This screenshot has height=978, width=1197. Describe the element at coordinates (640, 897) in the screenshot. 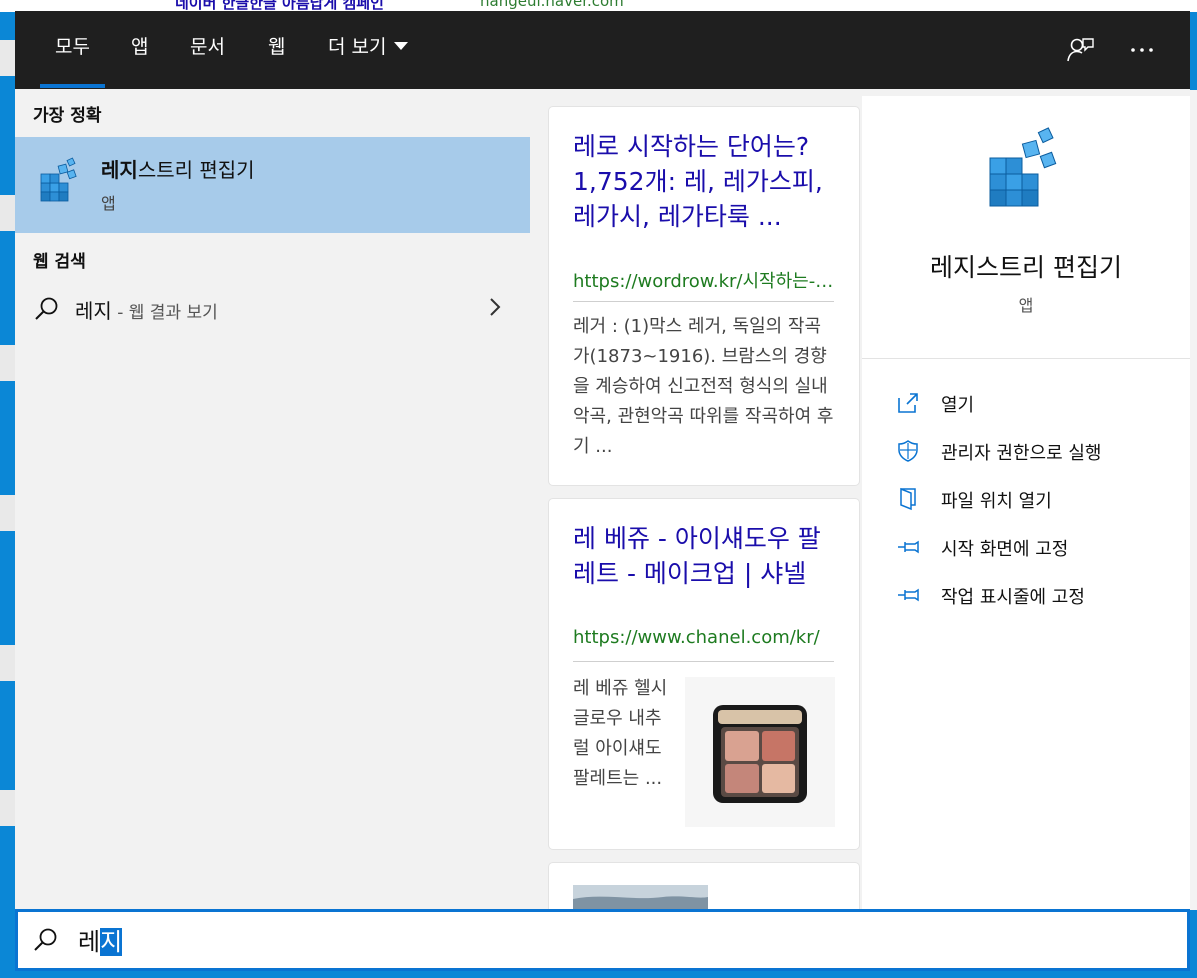

I see `web-result-thumbnail` at that location.